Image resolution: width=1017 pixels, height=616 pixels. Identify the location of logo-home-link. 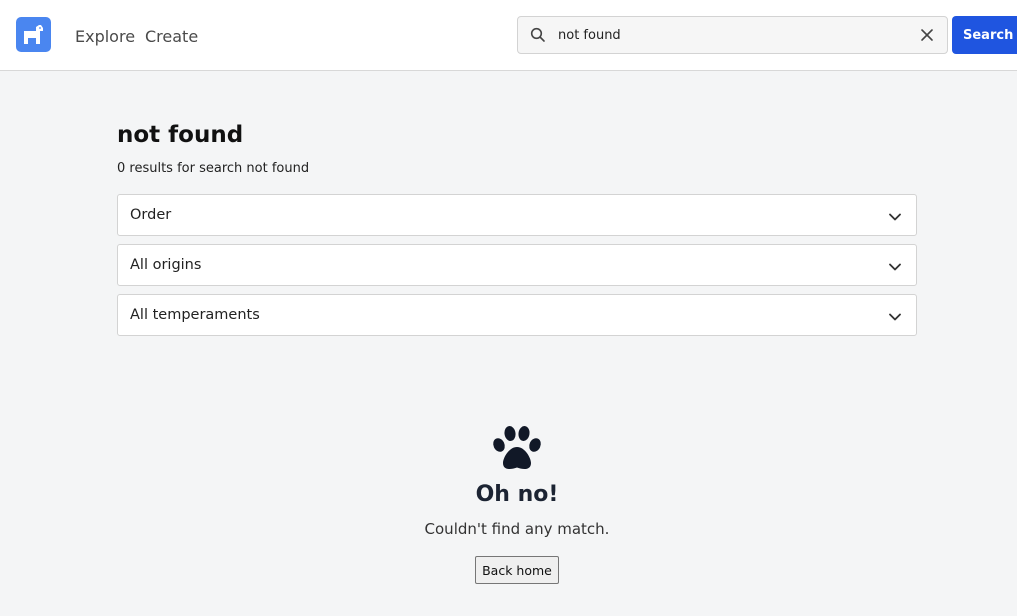
(33, 34).